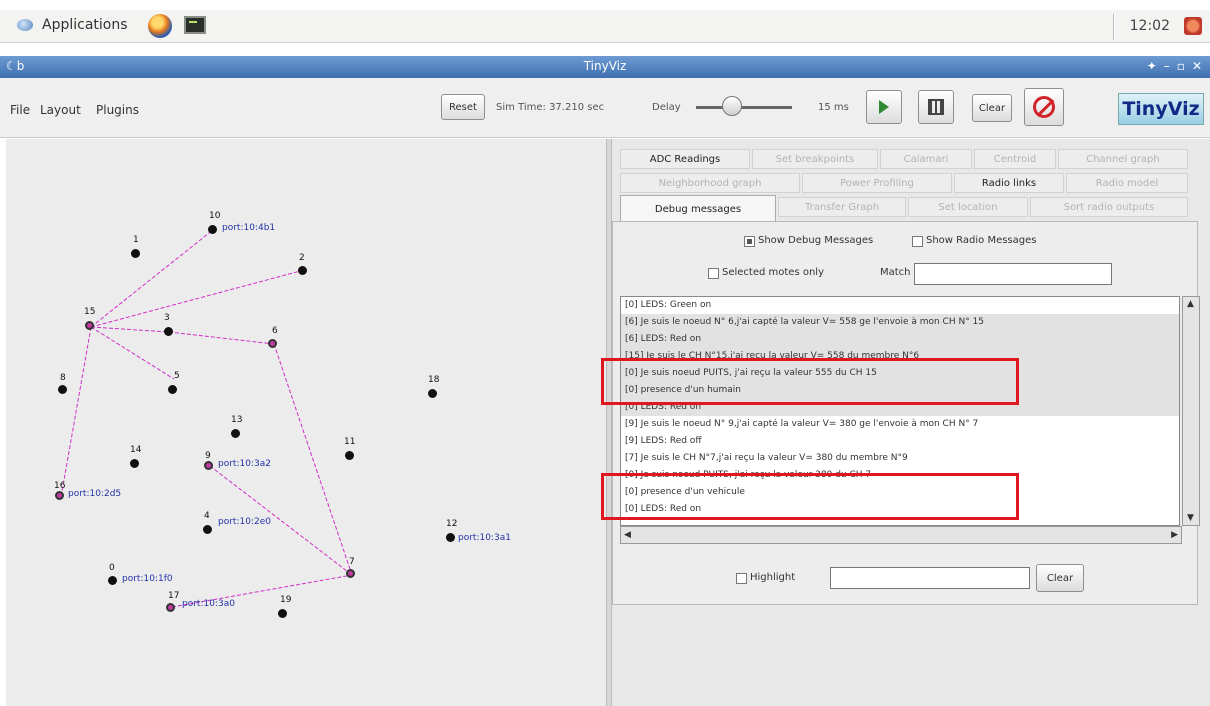 The image size is (1210, 706). I want to click on match-input, so click(1013, 274).